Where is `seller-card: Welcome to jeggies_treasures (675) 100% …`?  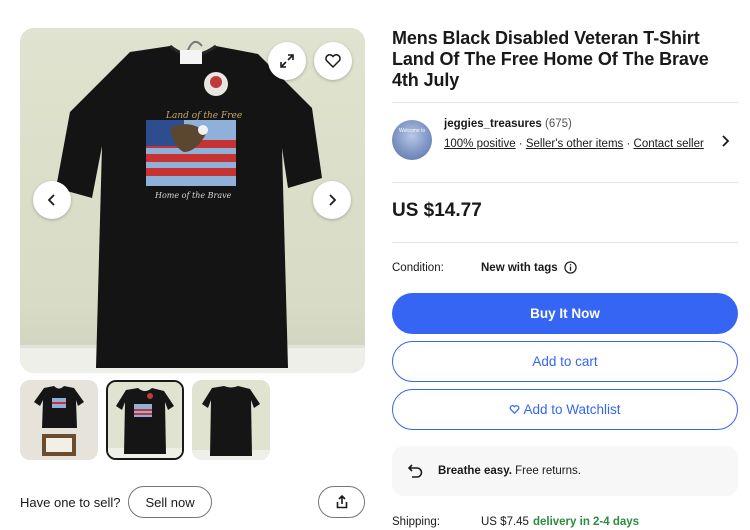
seller-card: Welcome to jeggies_treasures (675) 100% … is located at coordinates (565, 144).